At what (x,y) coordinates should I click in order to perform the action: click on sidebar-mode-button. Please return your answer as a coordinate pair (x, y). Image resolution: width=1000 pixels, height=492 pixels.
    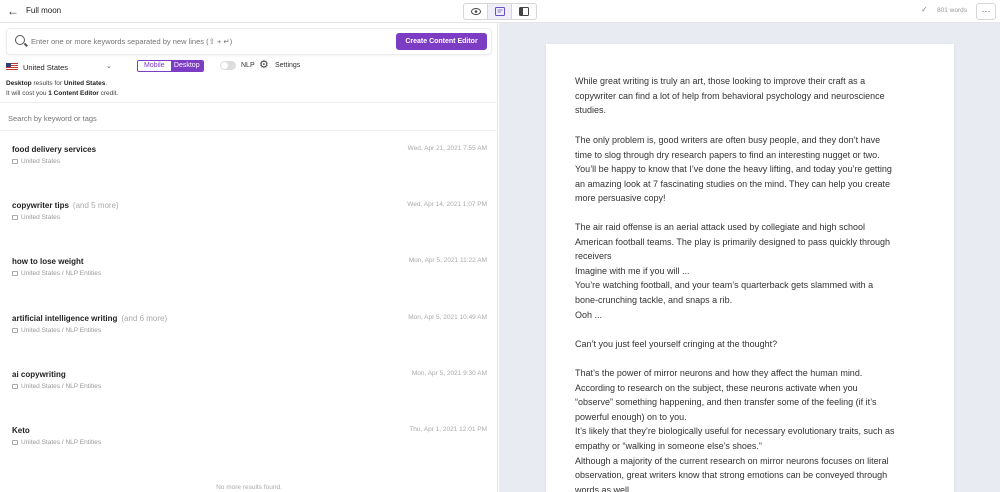
    Looking at the image, I should click on (524, 11).